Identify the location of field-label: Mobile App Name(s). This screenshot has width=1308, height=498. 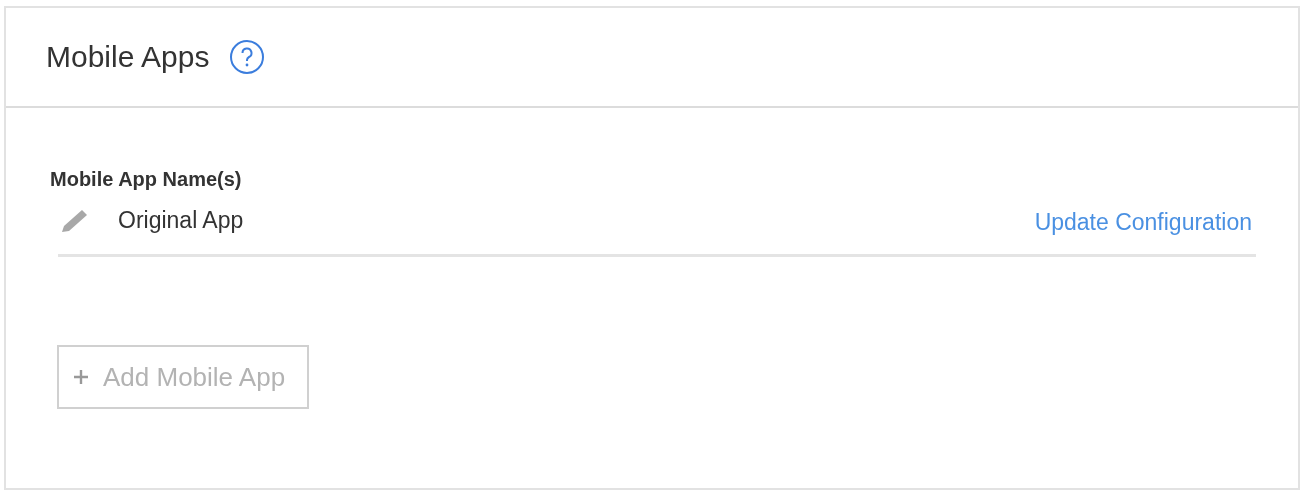
(146, 179).